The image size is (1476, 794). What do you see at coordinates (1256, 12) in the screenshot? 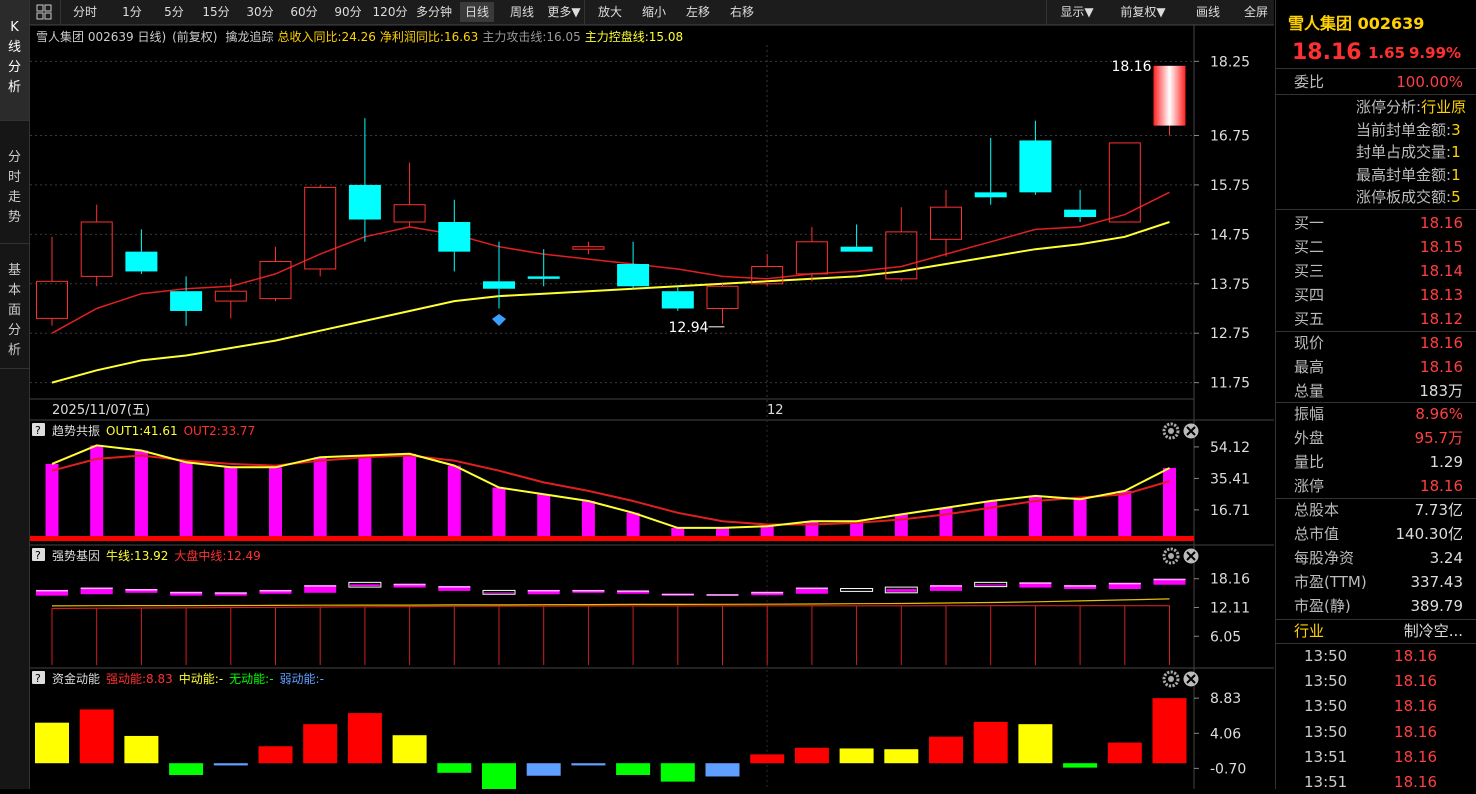
I see `toolbar-right-3: 全屏` at bounding box center [1256, 12].